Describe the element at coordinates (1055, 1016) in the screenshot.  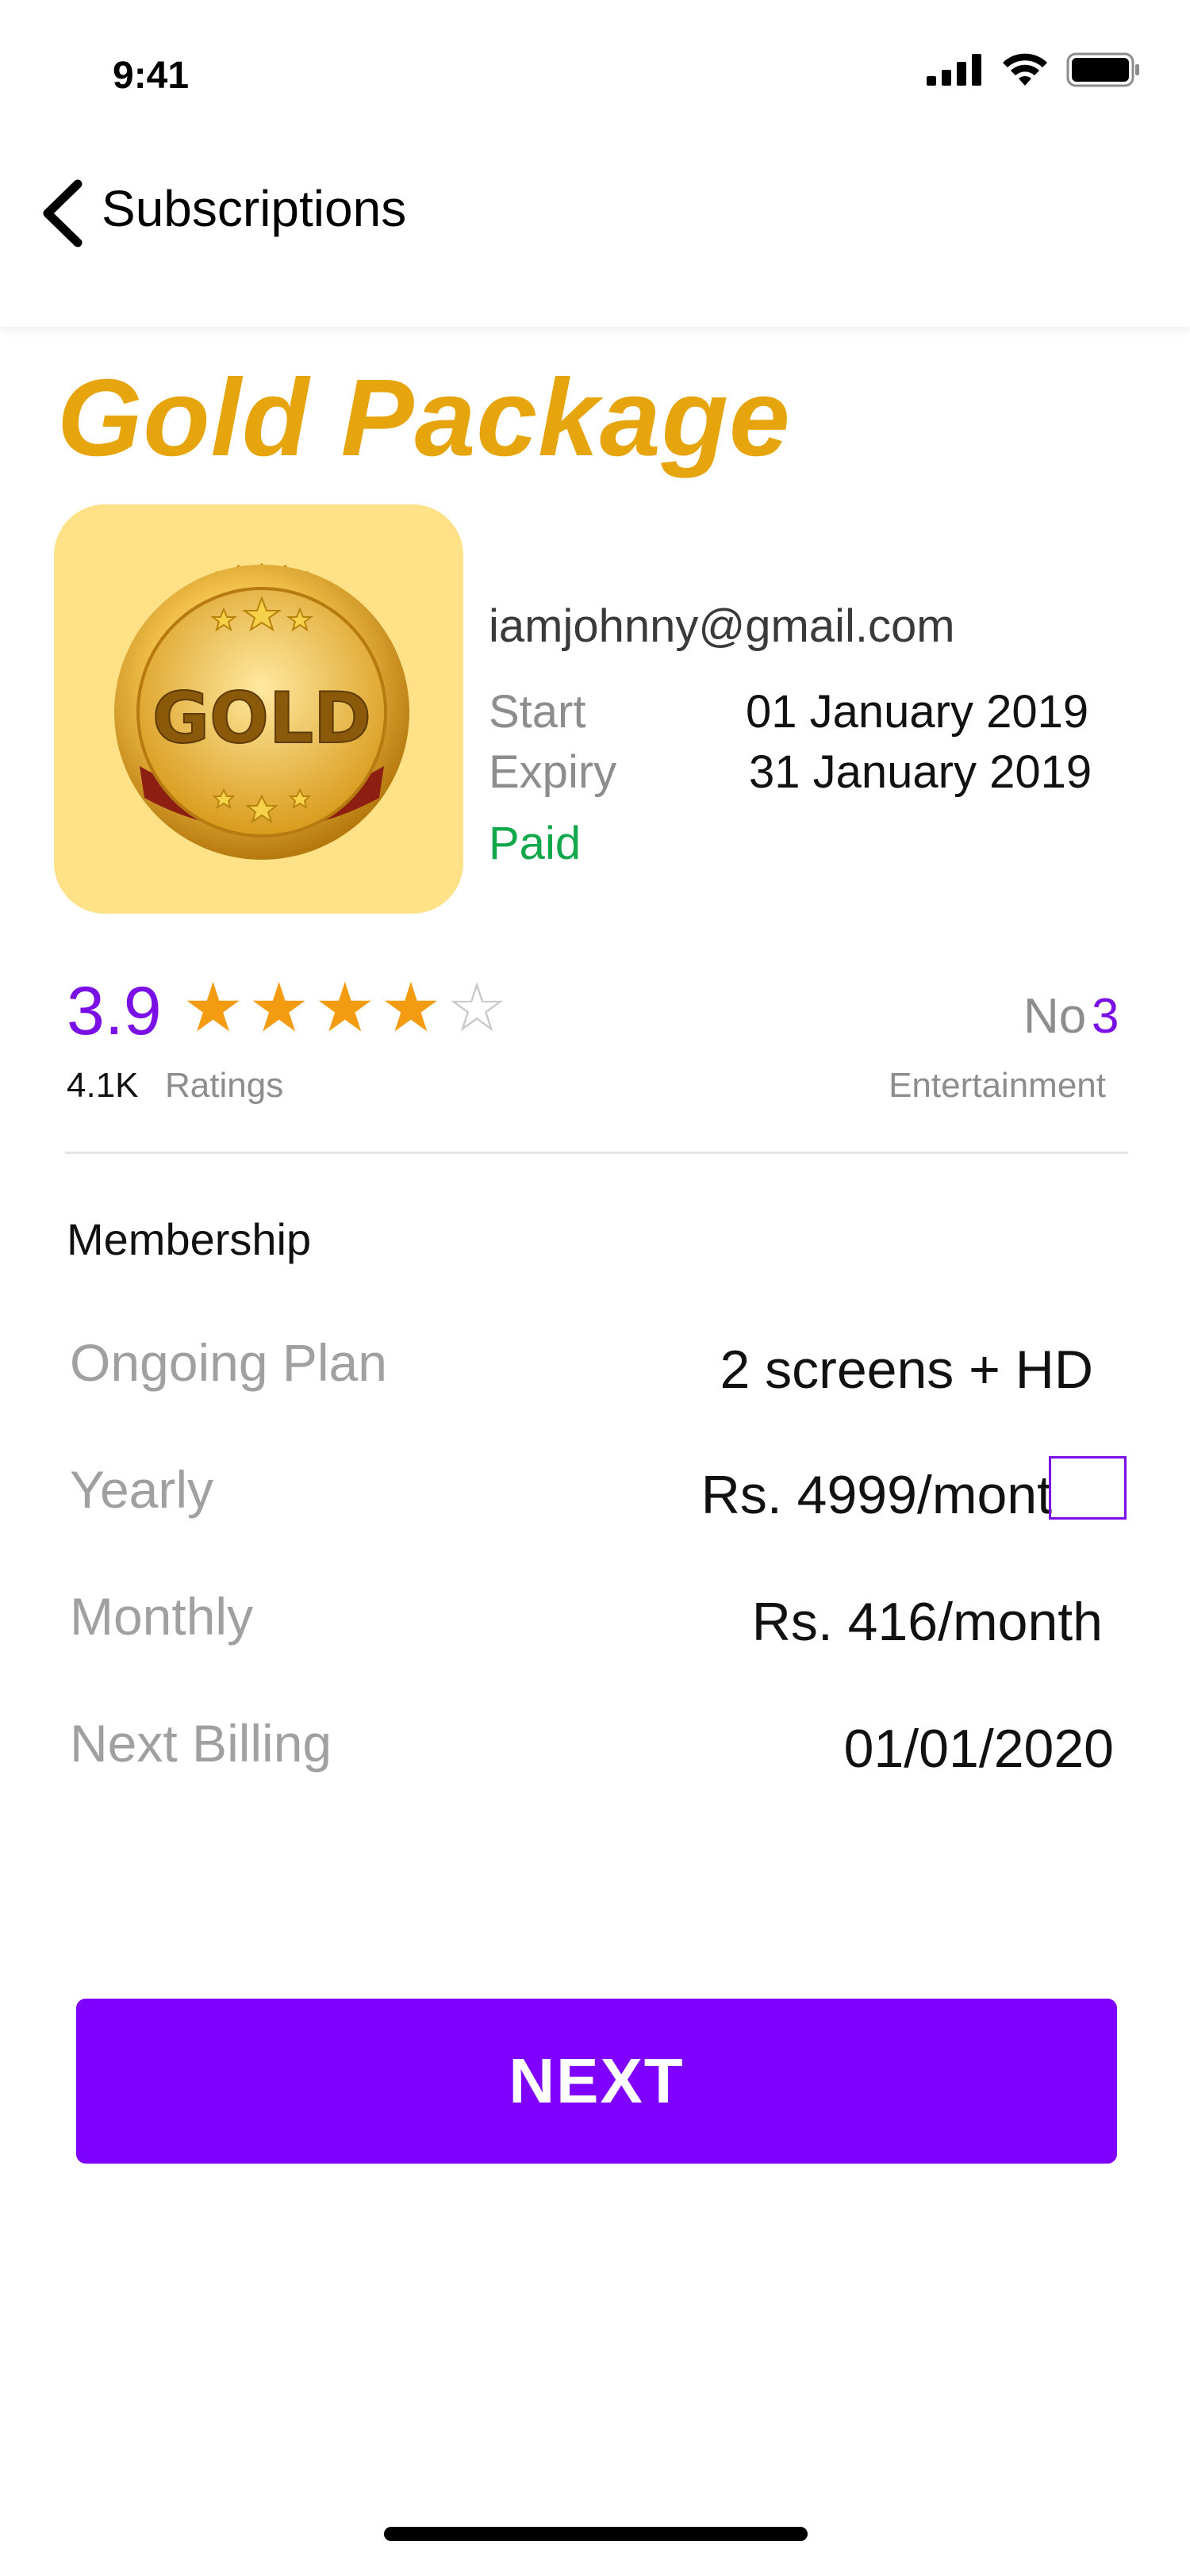
I see `rank-prefix: No` at that location.